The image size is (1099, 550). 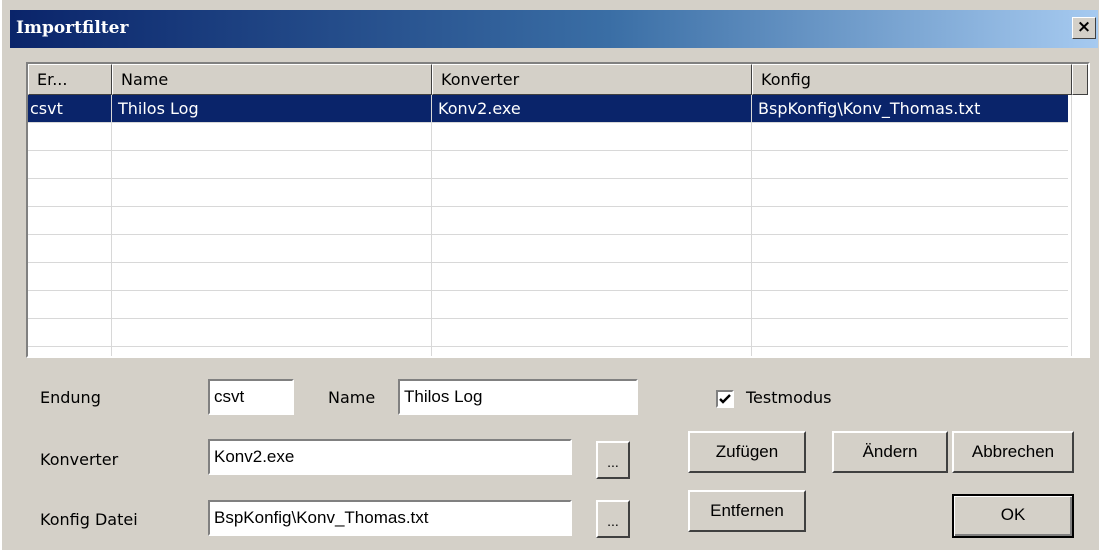 What do you see at coordinates (390, 457) in the screenshot?
I see `konverter-input: Konv2.exe` at bounding box center [390, 457].